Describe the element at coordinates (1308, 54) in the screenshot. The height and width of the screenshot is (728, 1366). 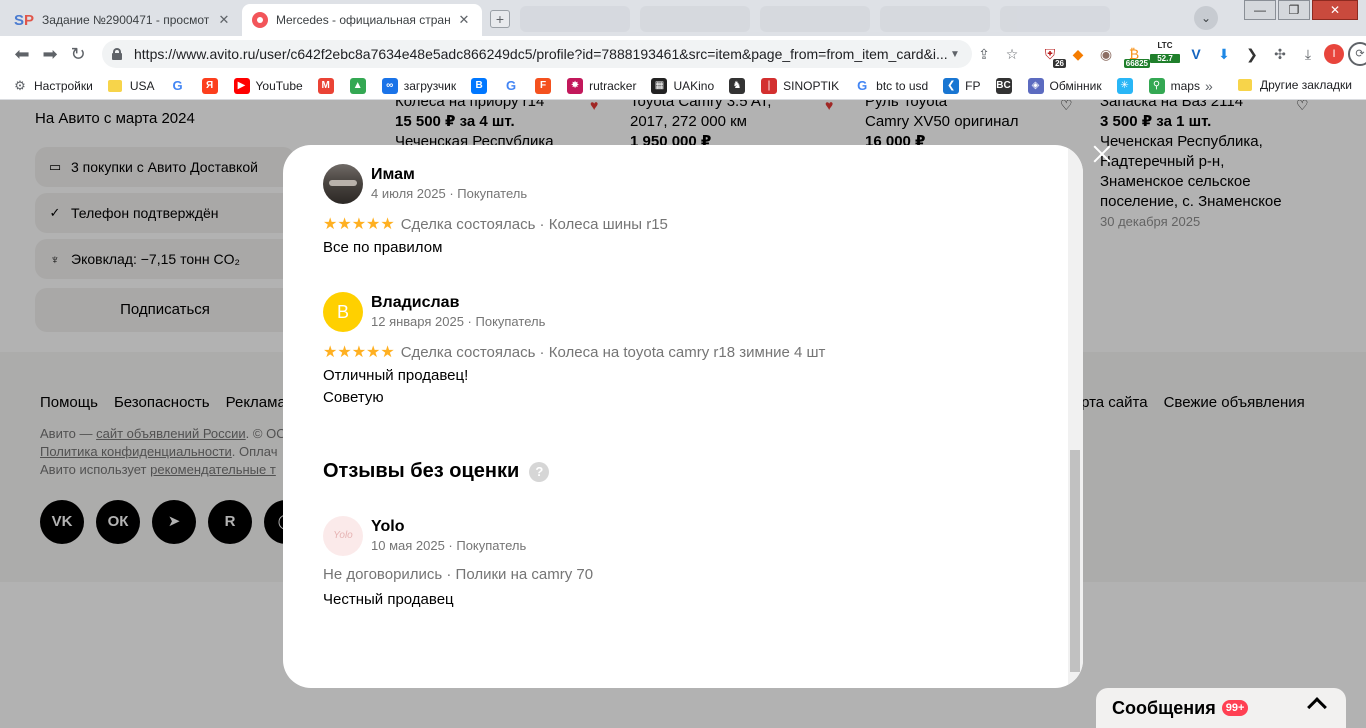
I see `downloads-icon: ⤓` at that location.